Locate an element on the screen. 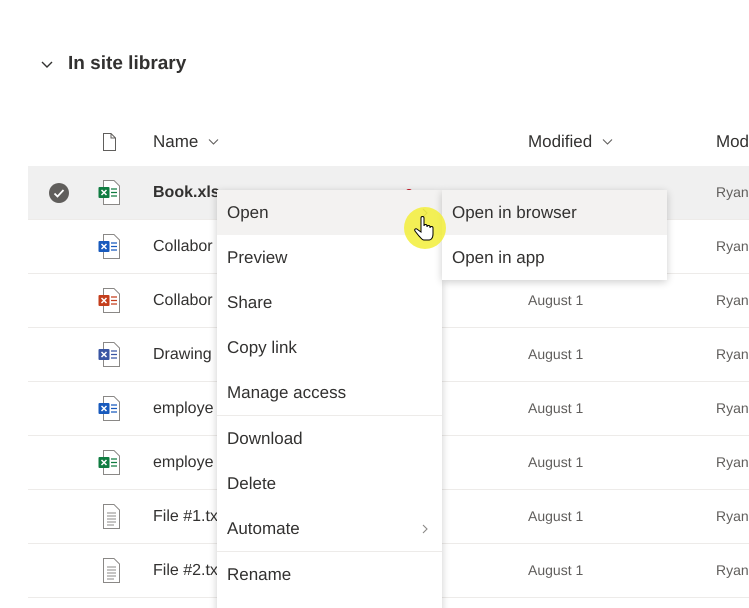 This screenshot has height=608, width=749. file-type-icon is located at coordinates (109, 141).